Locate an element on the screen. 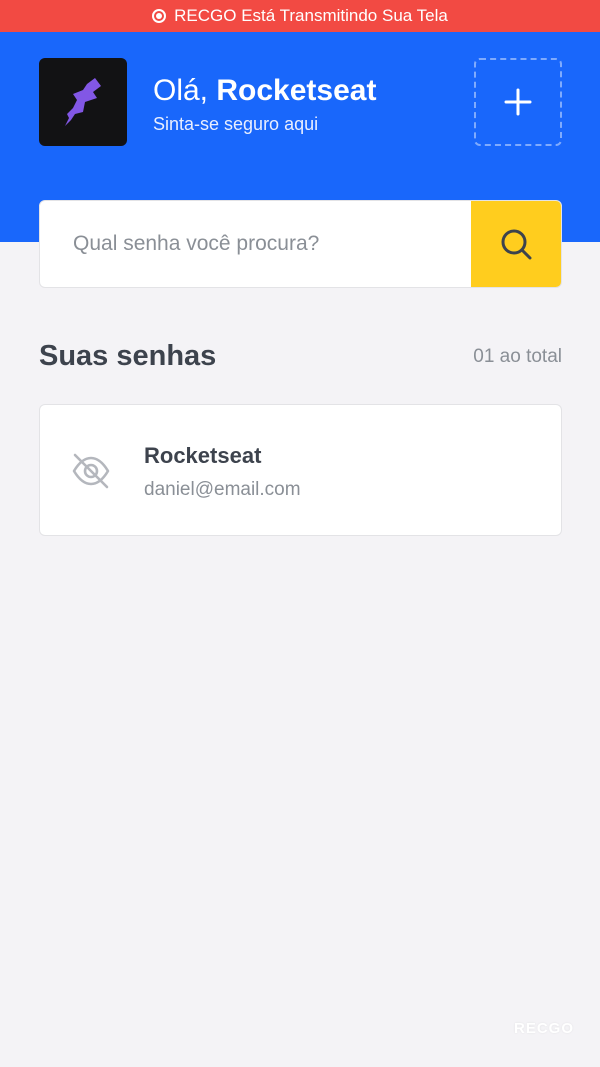 This screenshot has width=600, height=1067. add-password-button is located at coordinates (518, 102).